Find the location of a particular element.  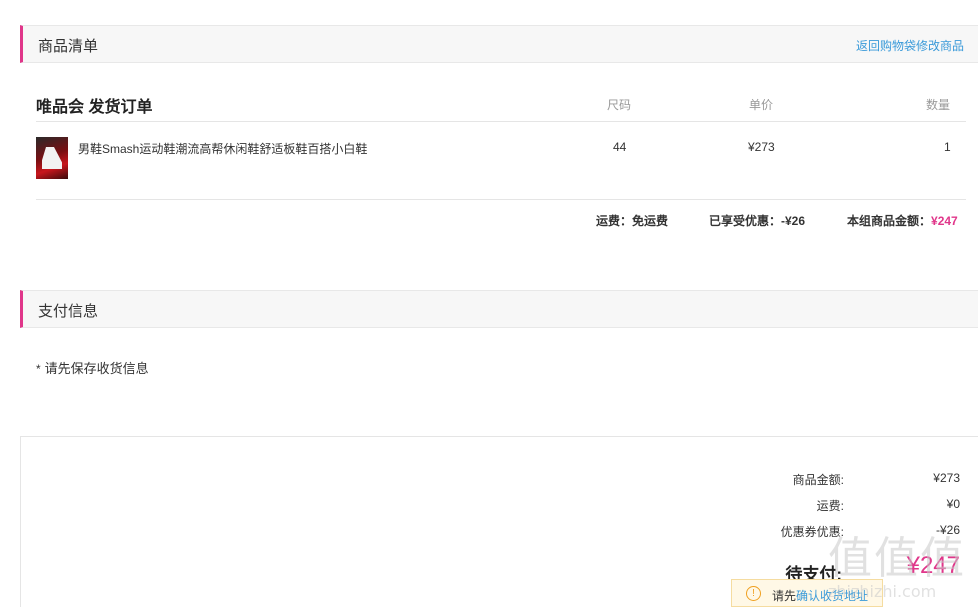

shipping-summary: 运费：免运费 is located at coordinates (632, 220).